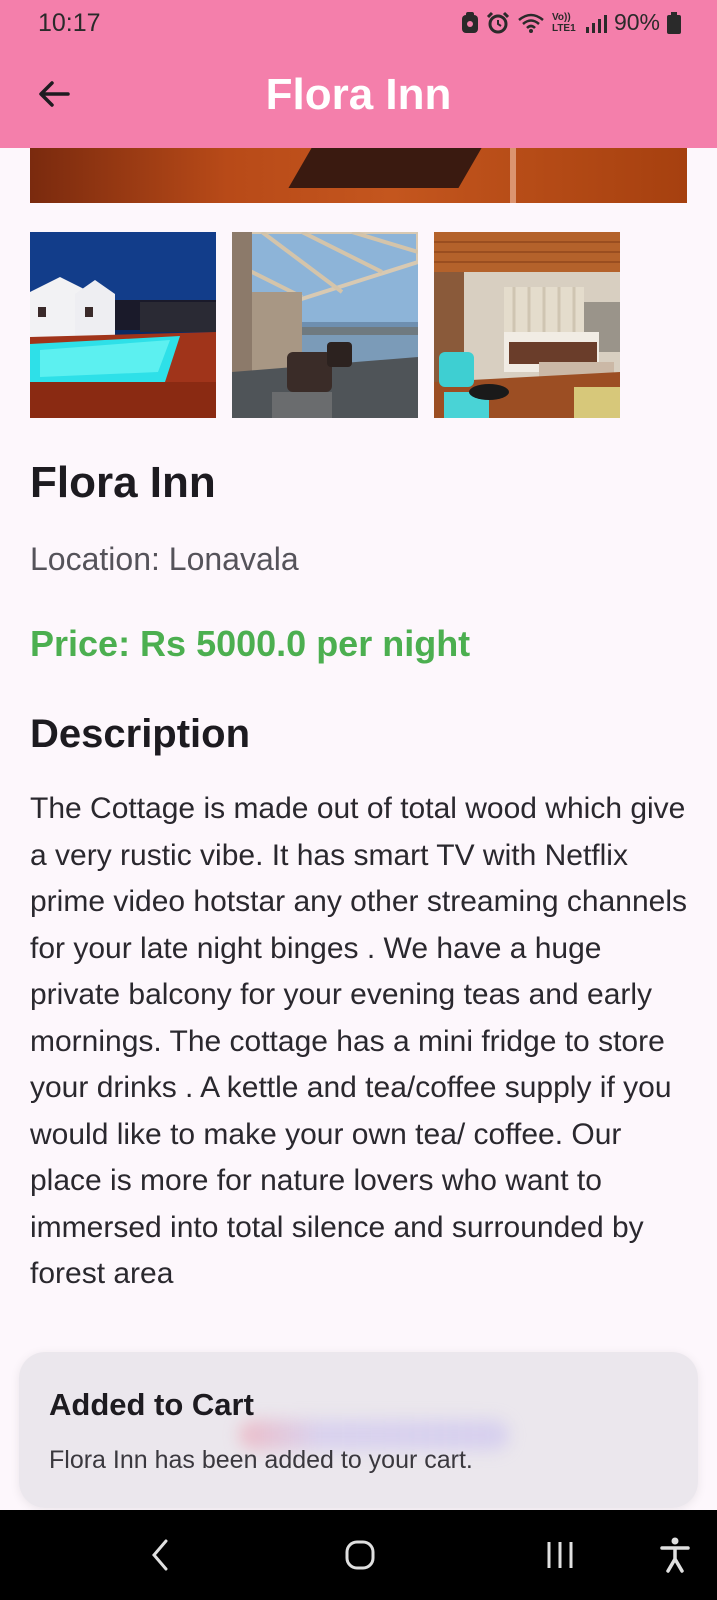 The image size is (717, 1600). I want to click on hotel-name: Flora Inn, so click(123, 482).